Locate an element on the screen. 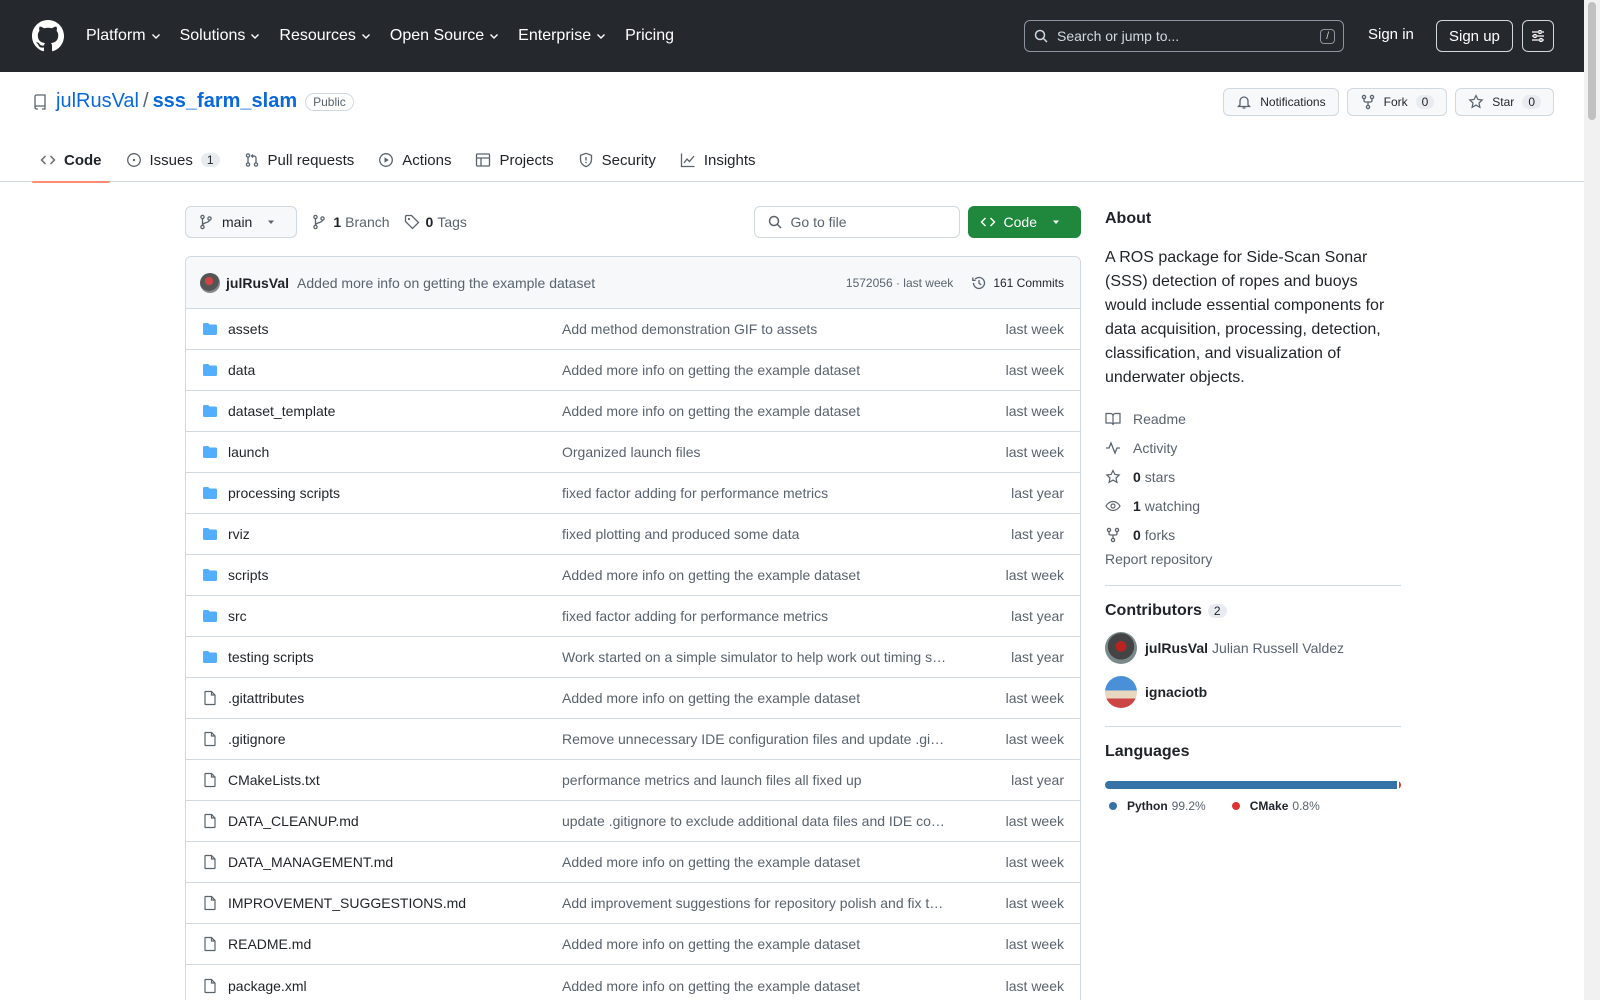  table-row: launch Organized launch files last week is located at coordinates (633, 452).